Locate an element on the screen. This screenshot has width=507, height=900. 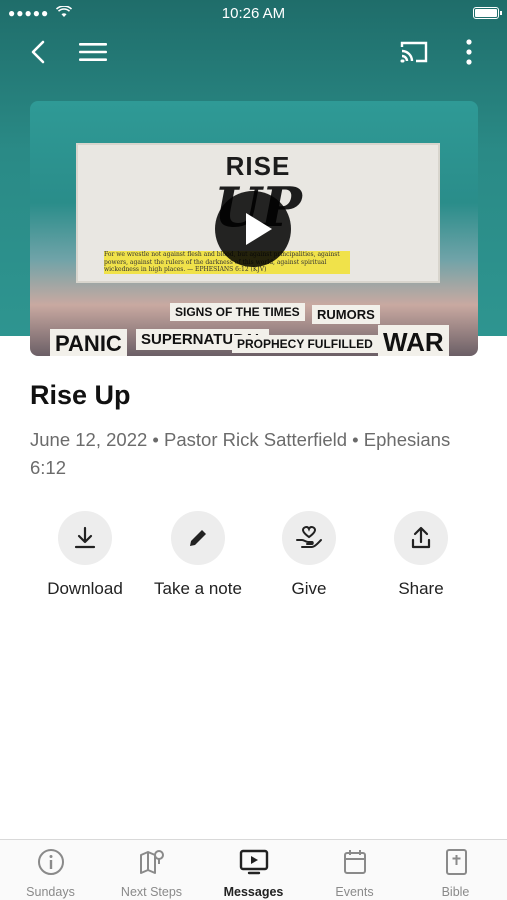
share-button: Share is located at coordinates (421, 555).